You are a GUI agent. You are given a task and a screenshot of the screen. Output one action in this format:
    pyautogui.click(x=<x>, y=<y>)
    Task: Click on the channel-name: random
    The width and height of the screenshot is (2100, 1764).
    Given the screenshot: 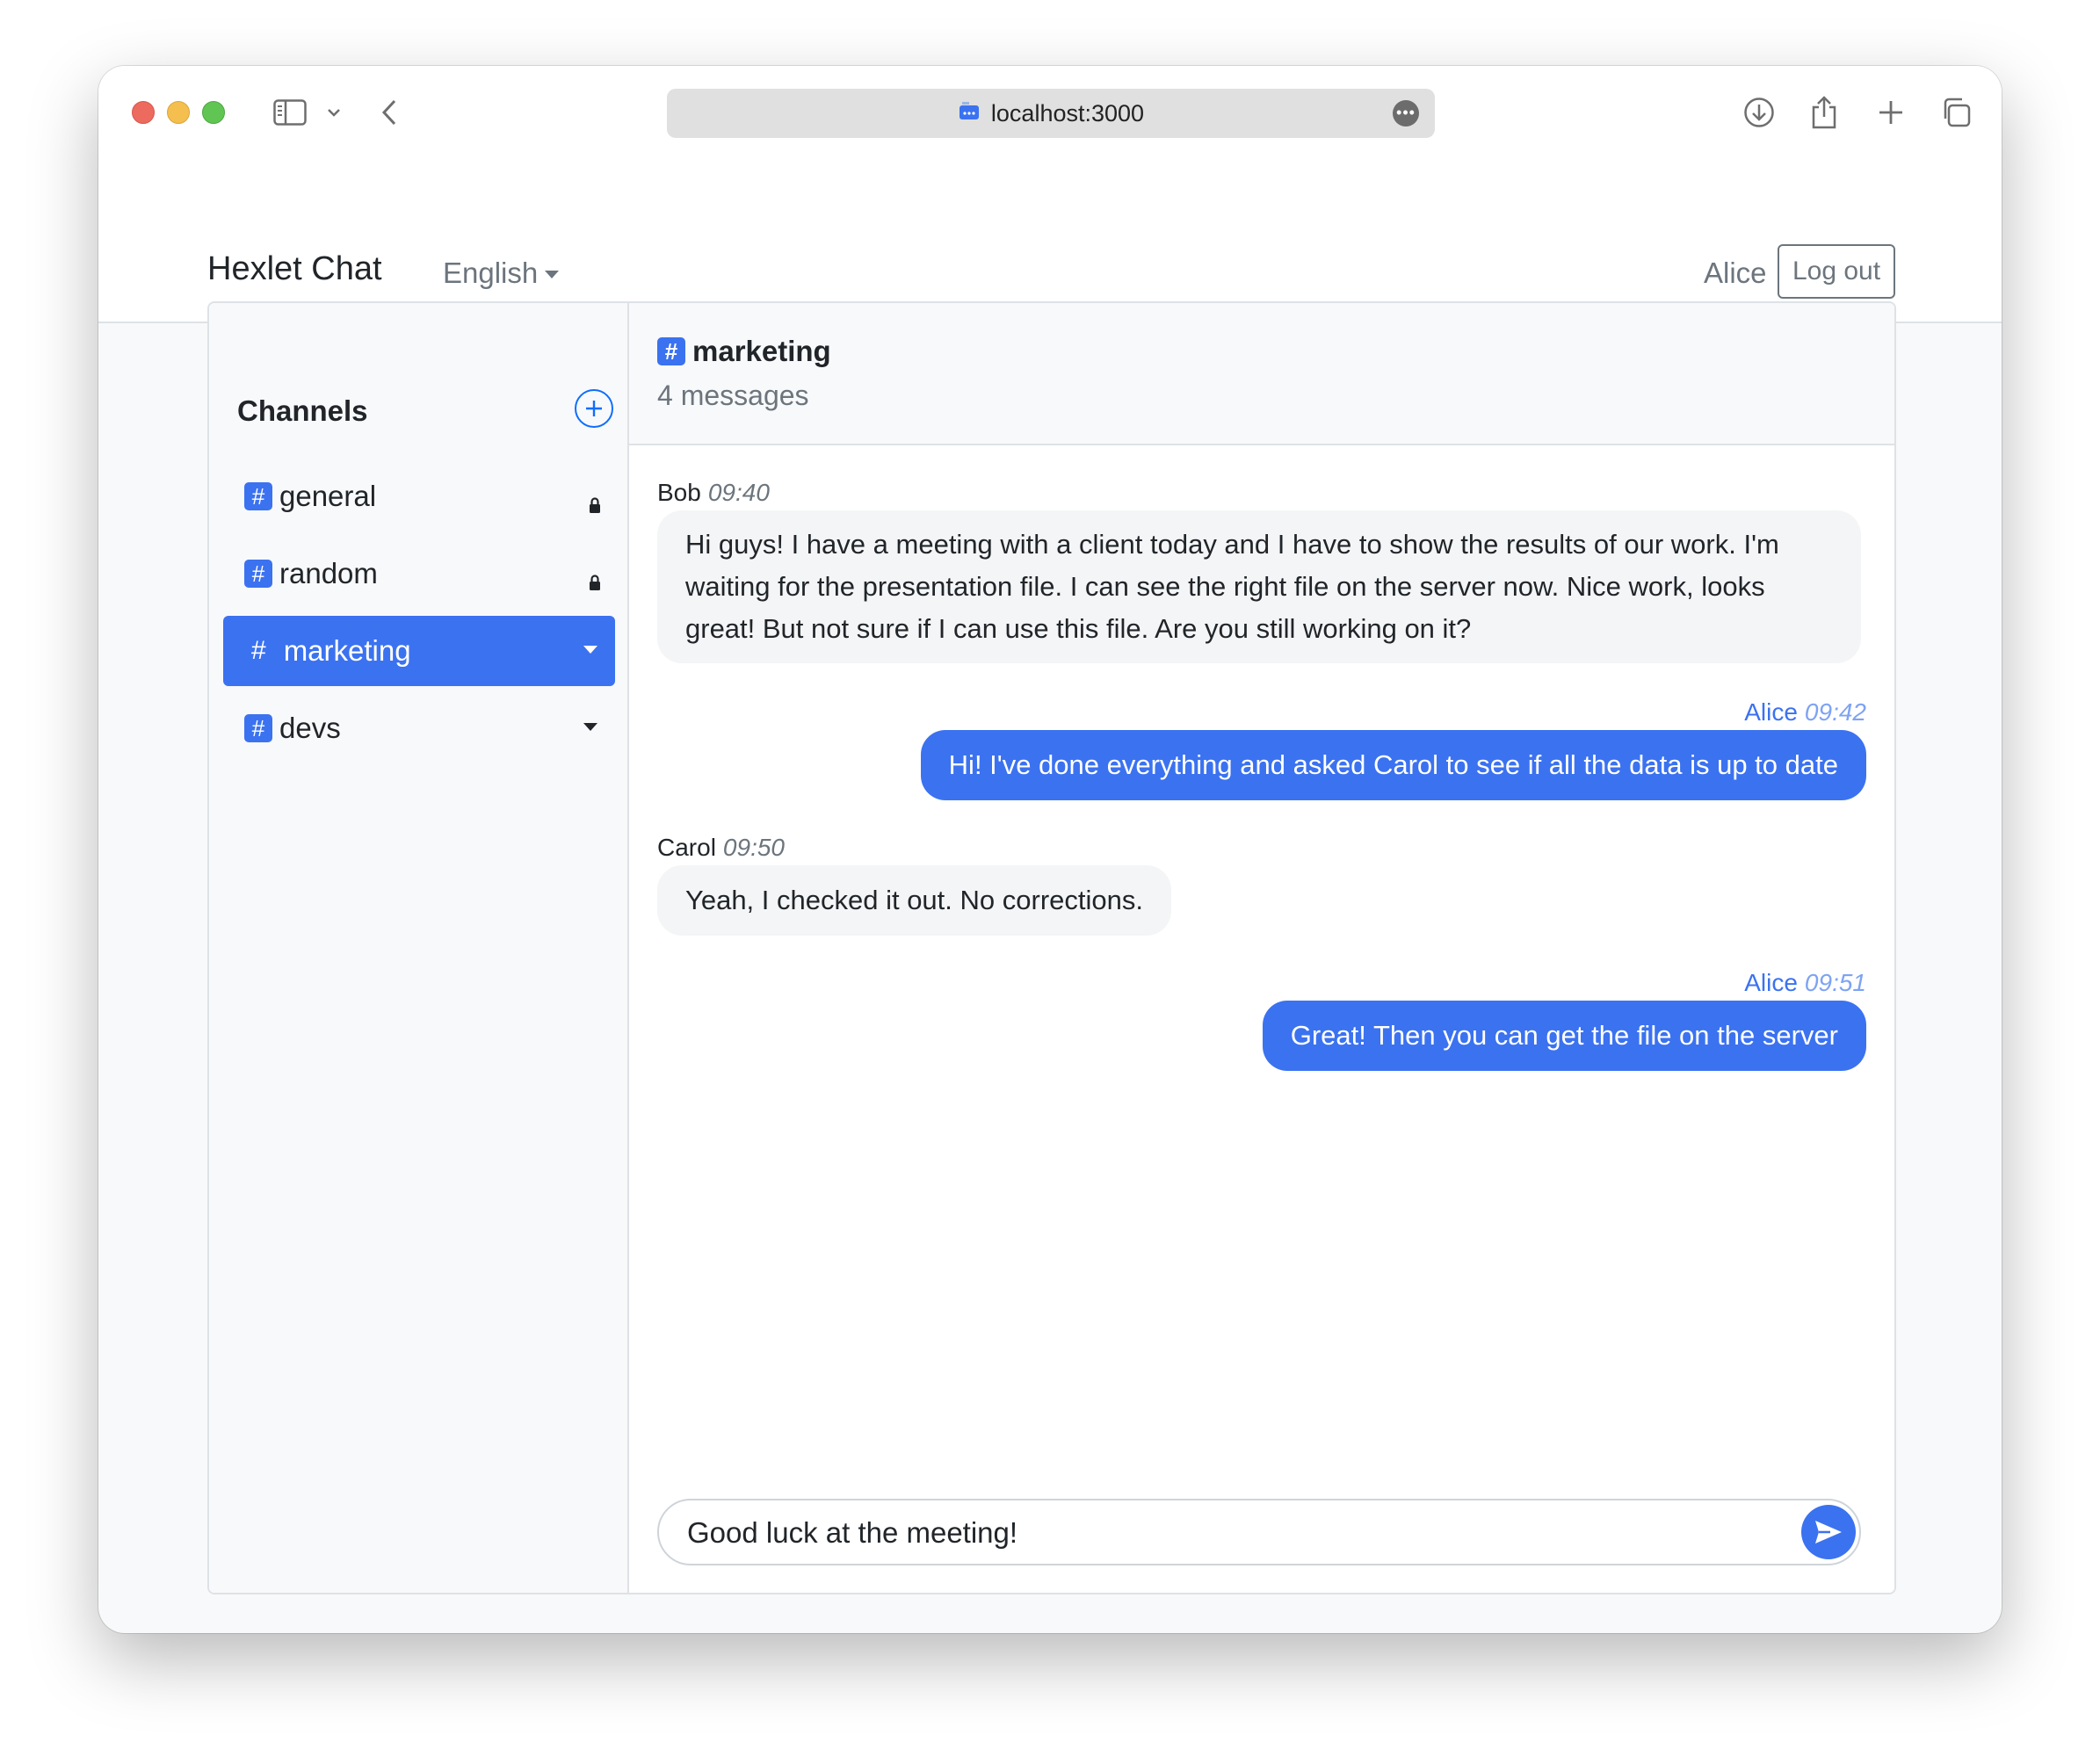 What is the action you would take?
    pyautogui.click(x=328, y=573)
    